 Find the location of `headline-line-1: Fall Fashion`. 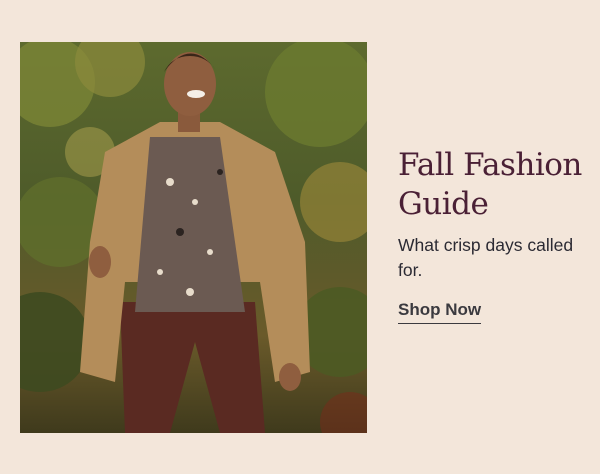

headline-line-1: Fall Fashion is located at coordinates (490, 165).